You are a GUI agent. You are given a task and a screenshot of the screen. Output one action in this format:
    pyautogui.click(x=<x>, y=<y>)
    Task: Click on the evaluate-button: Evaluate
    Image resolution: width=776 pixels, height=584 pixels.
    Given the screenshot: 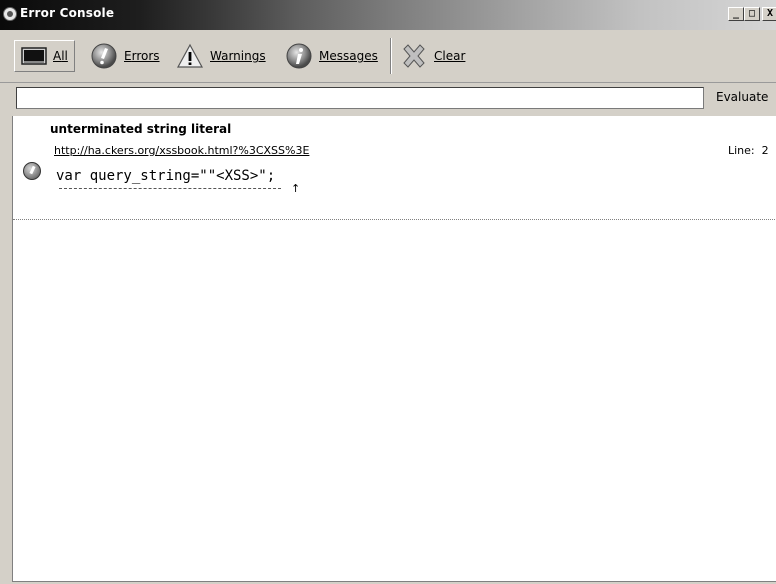 What is the action you would take?
    pyautogui.click(x=743, y=98)
    